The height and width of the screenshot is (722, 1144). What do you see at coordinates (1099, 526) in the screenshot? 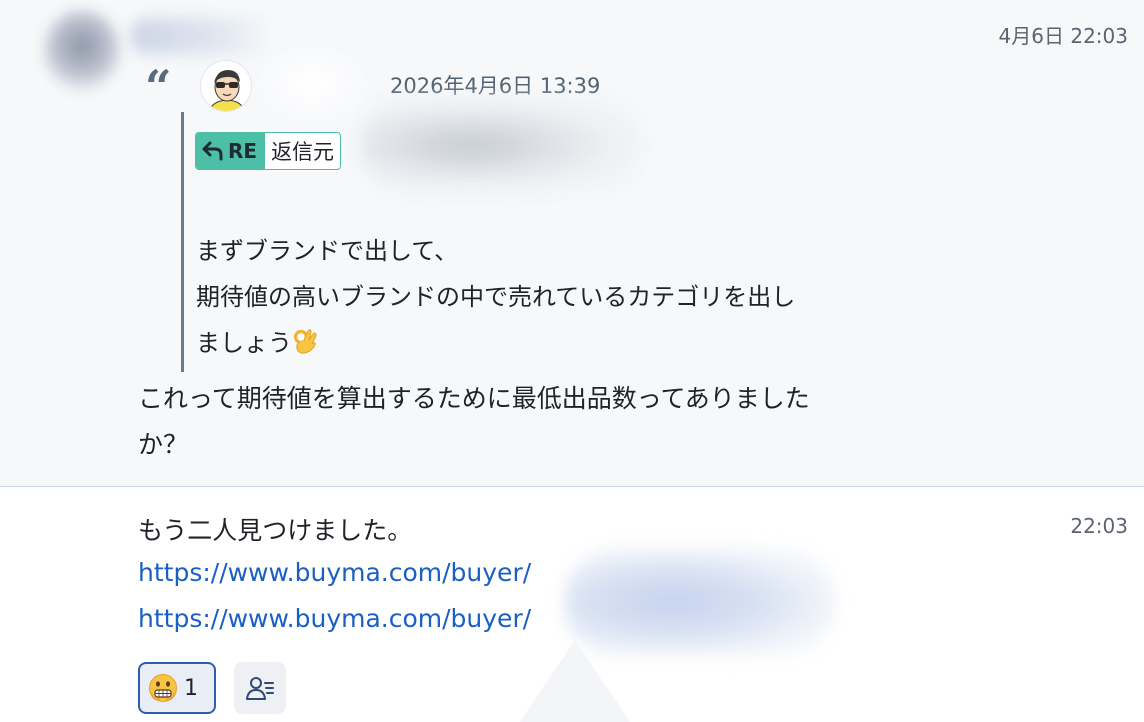
I see `message-timestamp: 22:03` at bounding box center [1099, 526].